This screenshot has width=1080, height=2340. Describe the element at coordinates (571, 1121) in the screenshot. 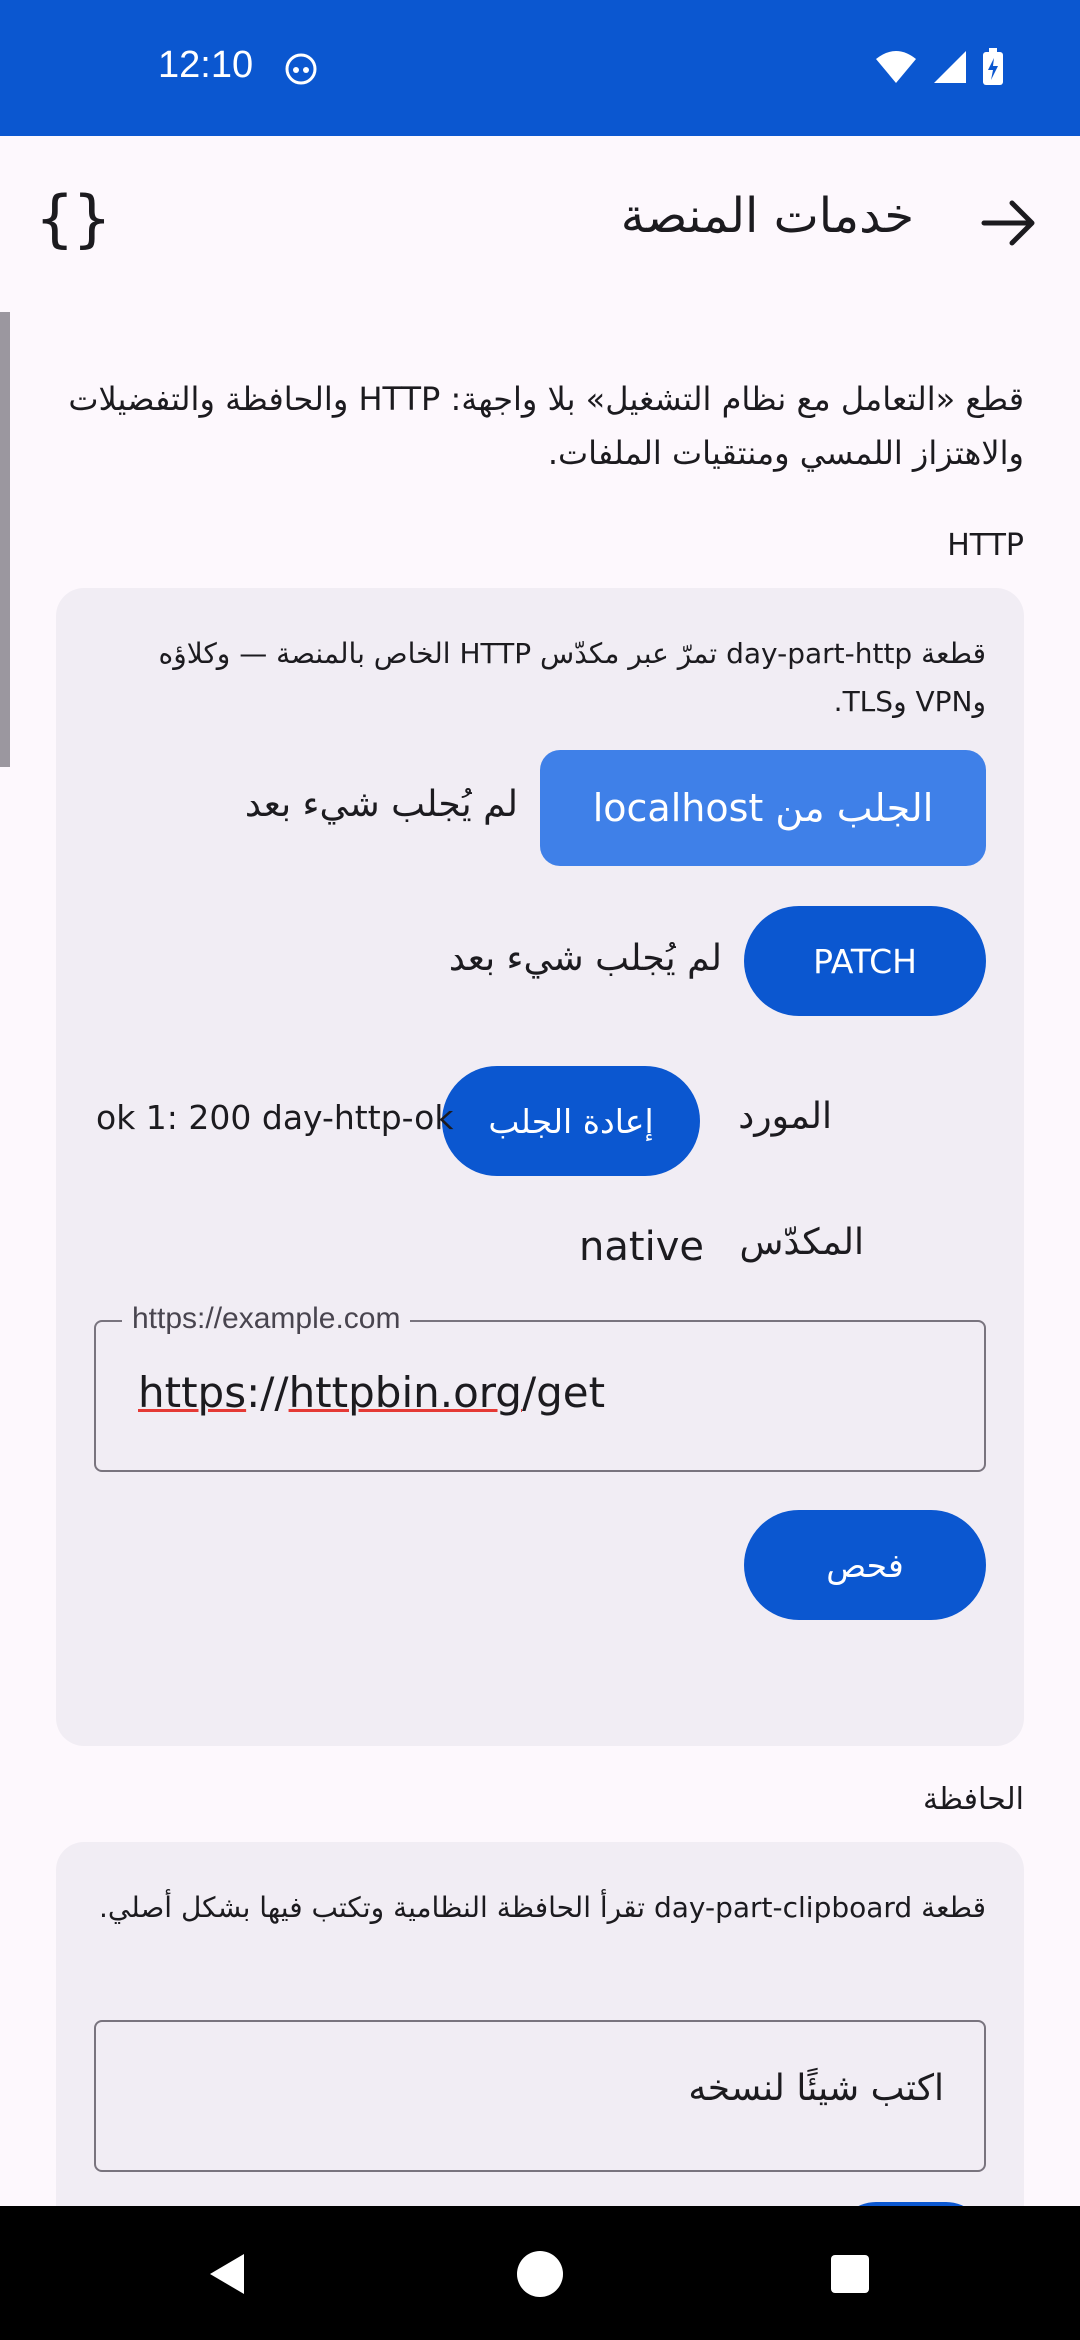

I see `refetch-button: إعادة الجلب` at that location.